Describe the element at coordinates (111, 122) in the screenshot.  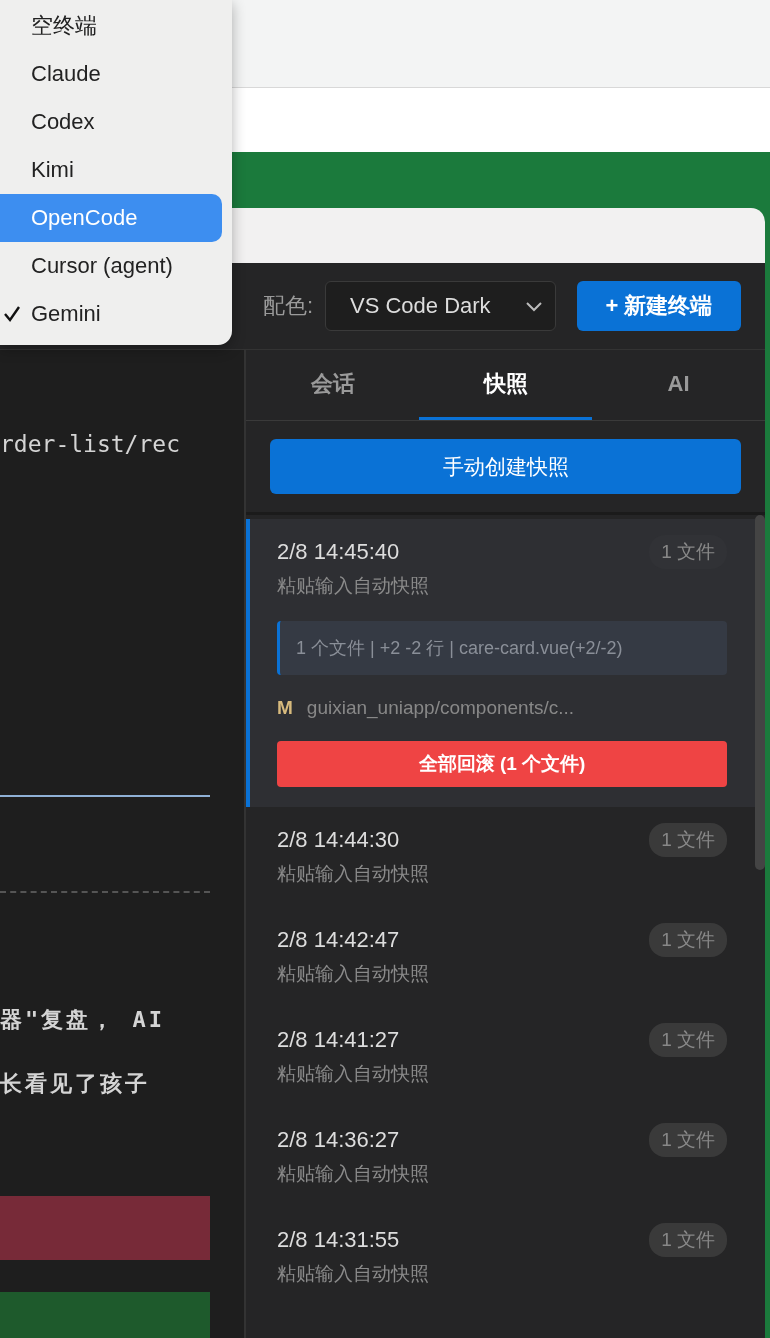
I see `menu-item: Codex` at that location.